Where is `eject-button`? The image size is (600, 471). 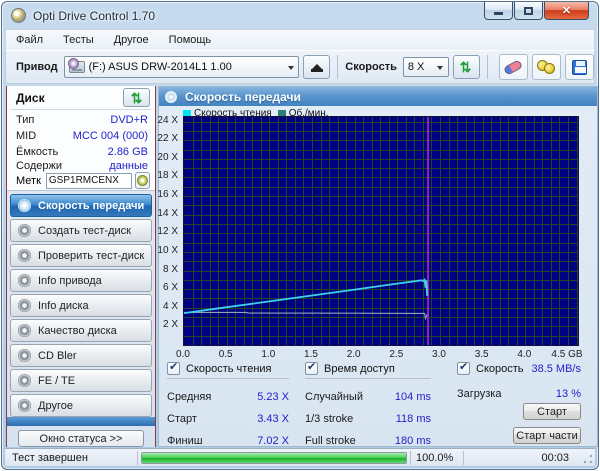 eject-button is located at coordinates (317, 67).